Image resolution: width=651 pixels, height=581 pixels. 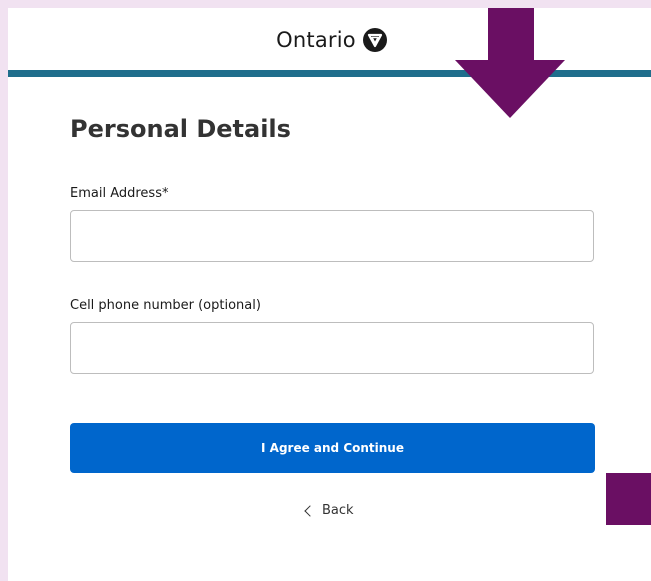 I want to click on email-label: Email Address*, so click(x=119, y=193).